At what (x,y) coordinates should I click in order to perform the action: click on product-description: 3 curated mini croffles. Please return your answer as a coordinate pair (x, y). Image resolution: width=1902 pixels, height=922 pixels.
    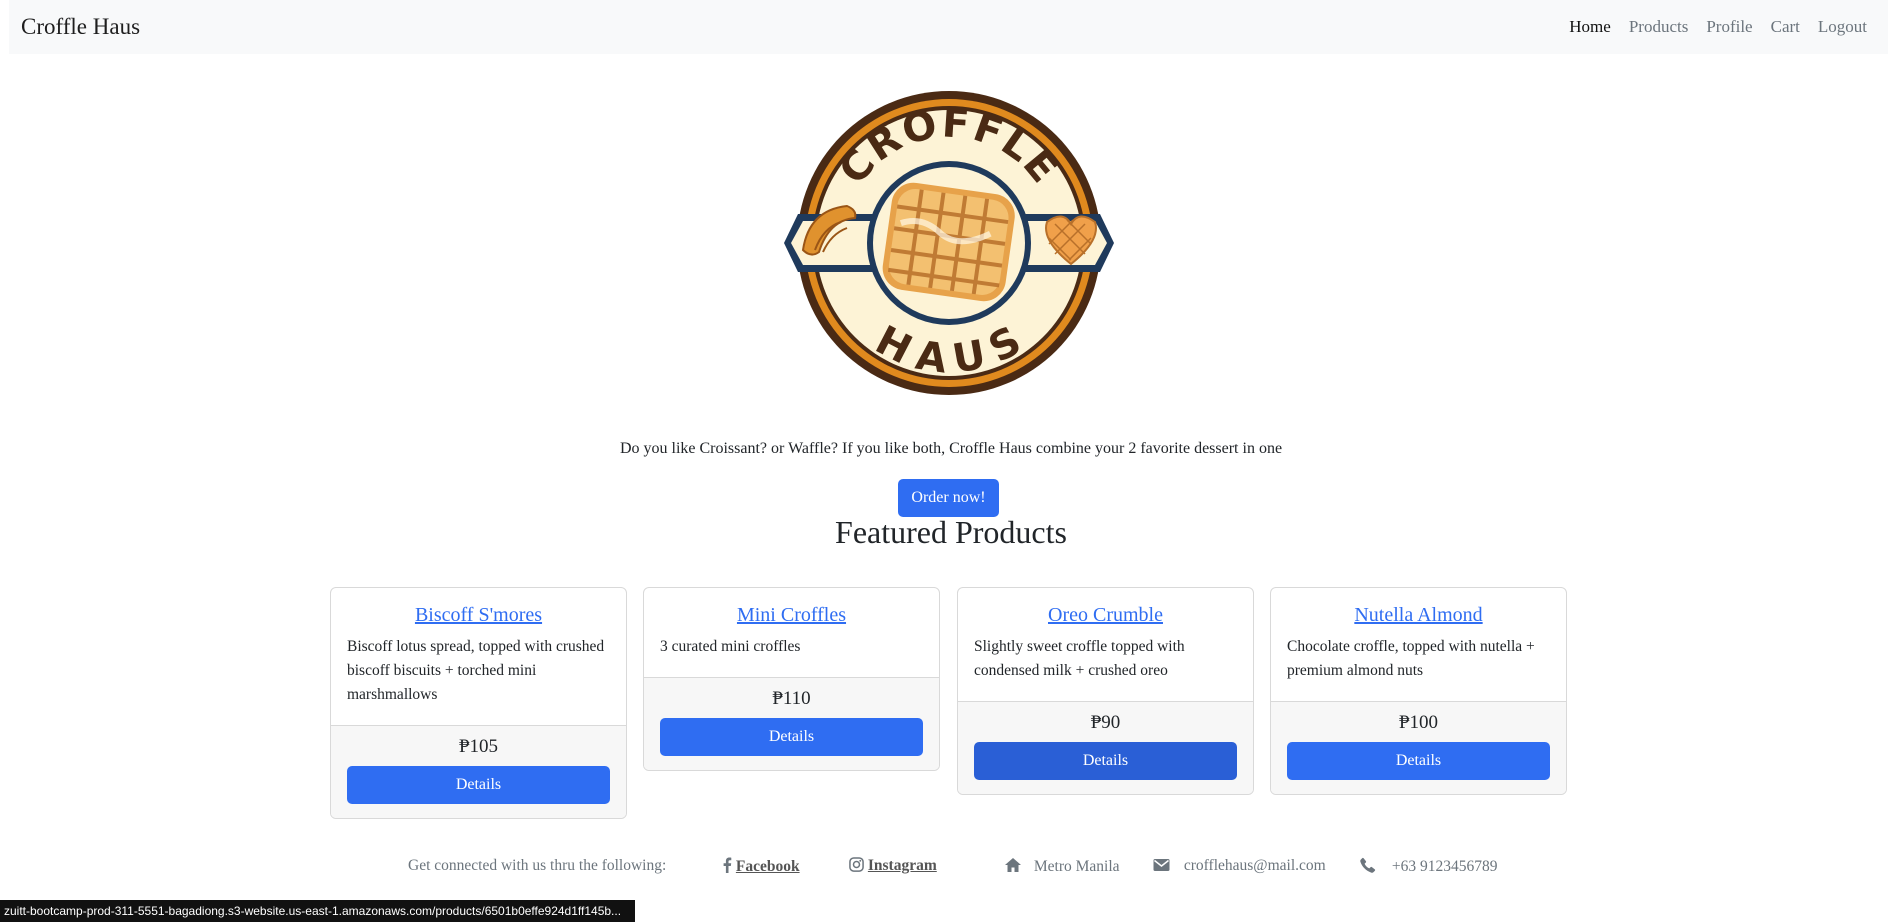
    Looking at the image, I should click on (730, 646).